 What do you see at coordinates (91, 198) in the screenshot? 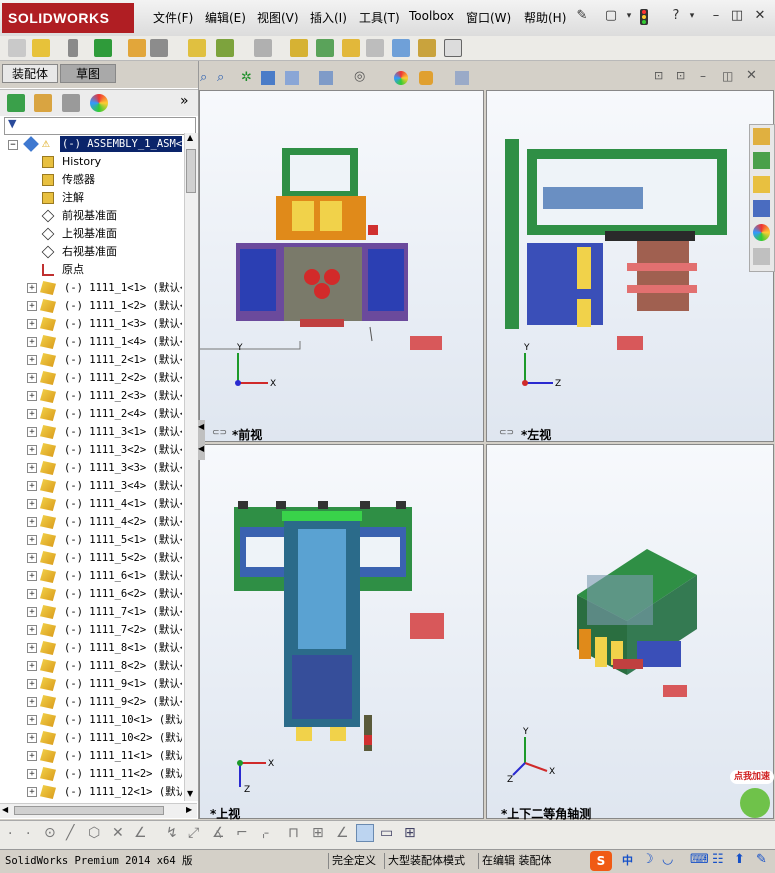
I see `tree-item-annotation: 注解` at bounding box center [91, 198].